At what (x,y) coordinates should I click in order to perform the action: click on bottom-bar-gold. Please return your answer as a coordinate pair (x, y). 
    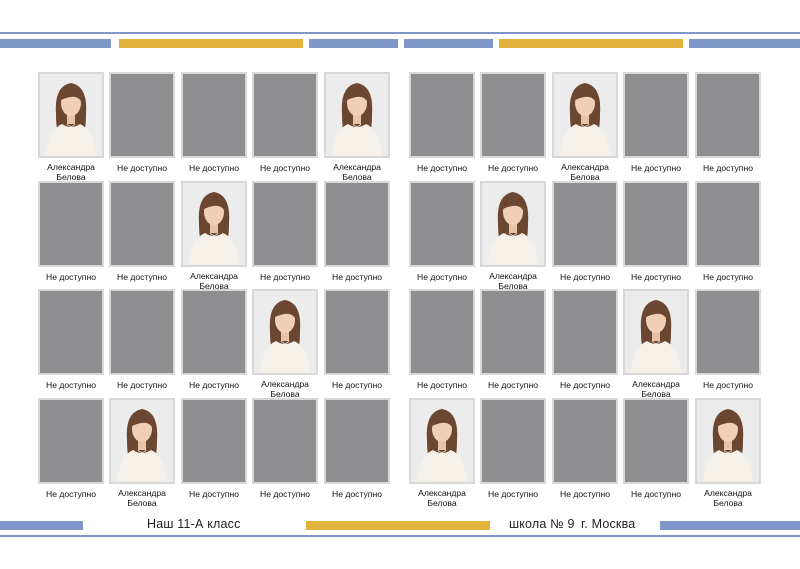
    Looking at the image, I should click on (398, 525).